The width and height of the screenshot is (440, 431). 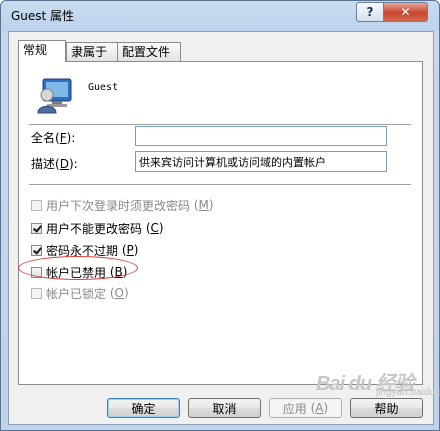 I want to click on divider, so click(x=220, y=185).